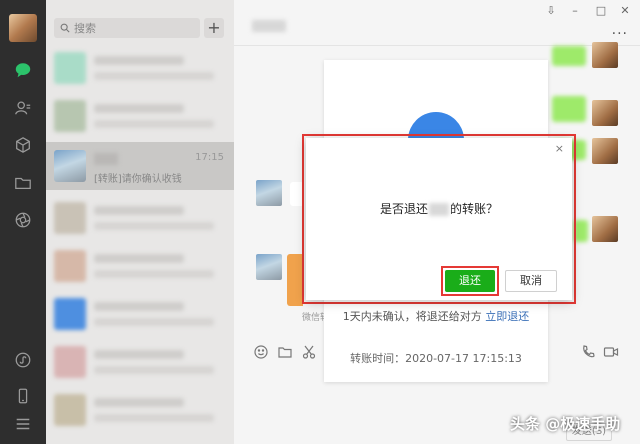 This screenshot has width=640, height=444. I want to click on maximize-button: □, so click(601, 10).